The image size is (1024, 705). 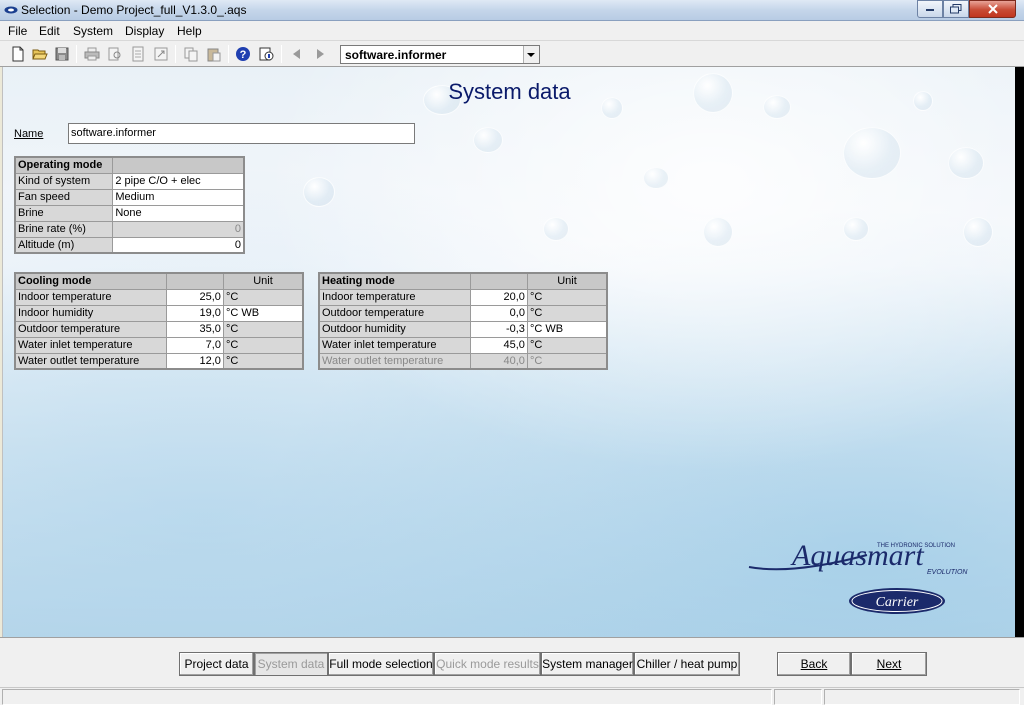 I want to click on heating-water-inlet-unit: °C, so click(x=567, y=345).